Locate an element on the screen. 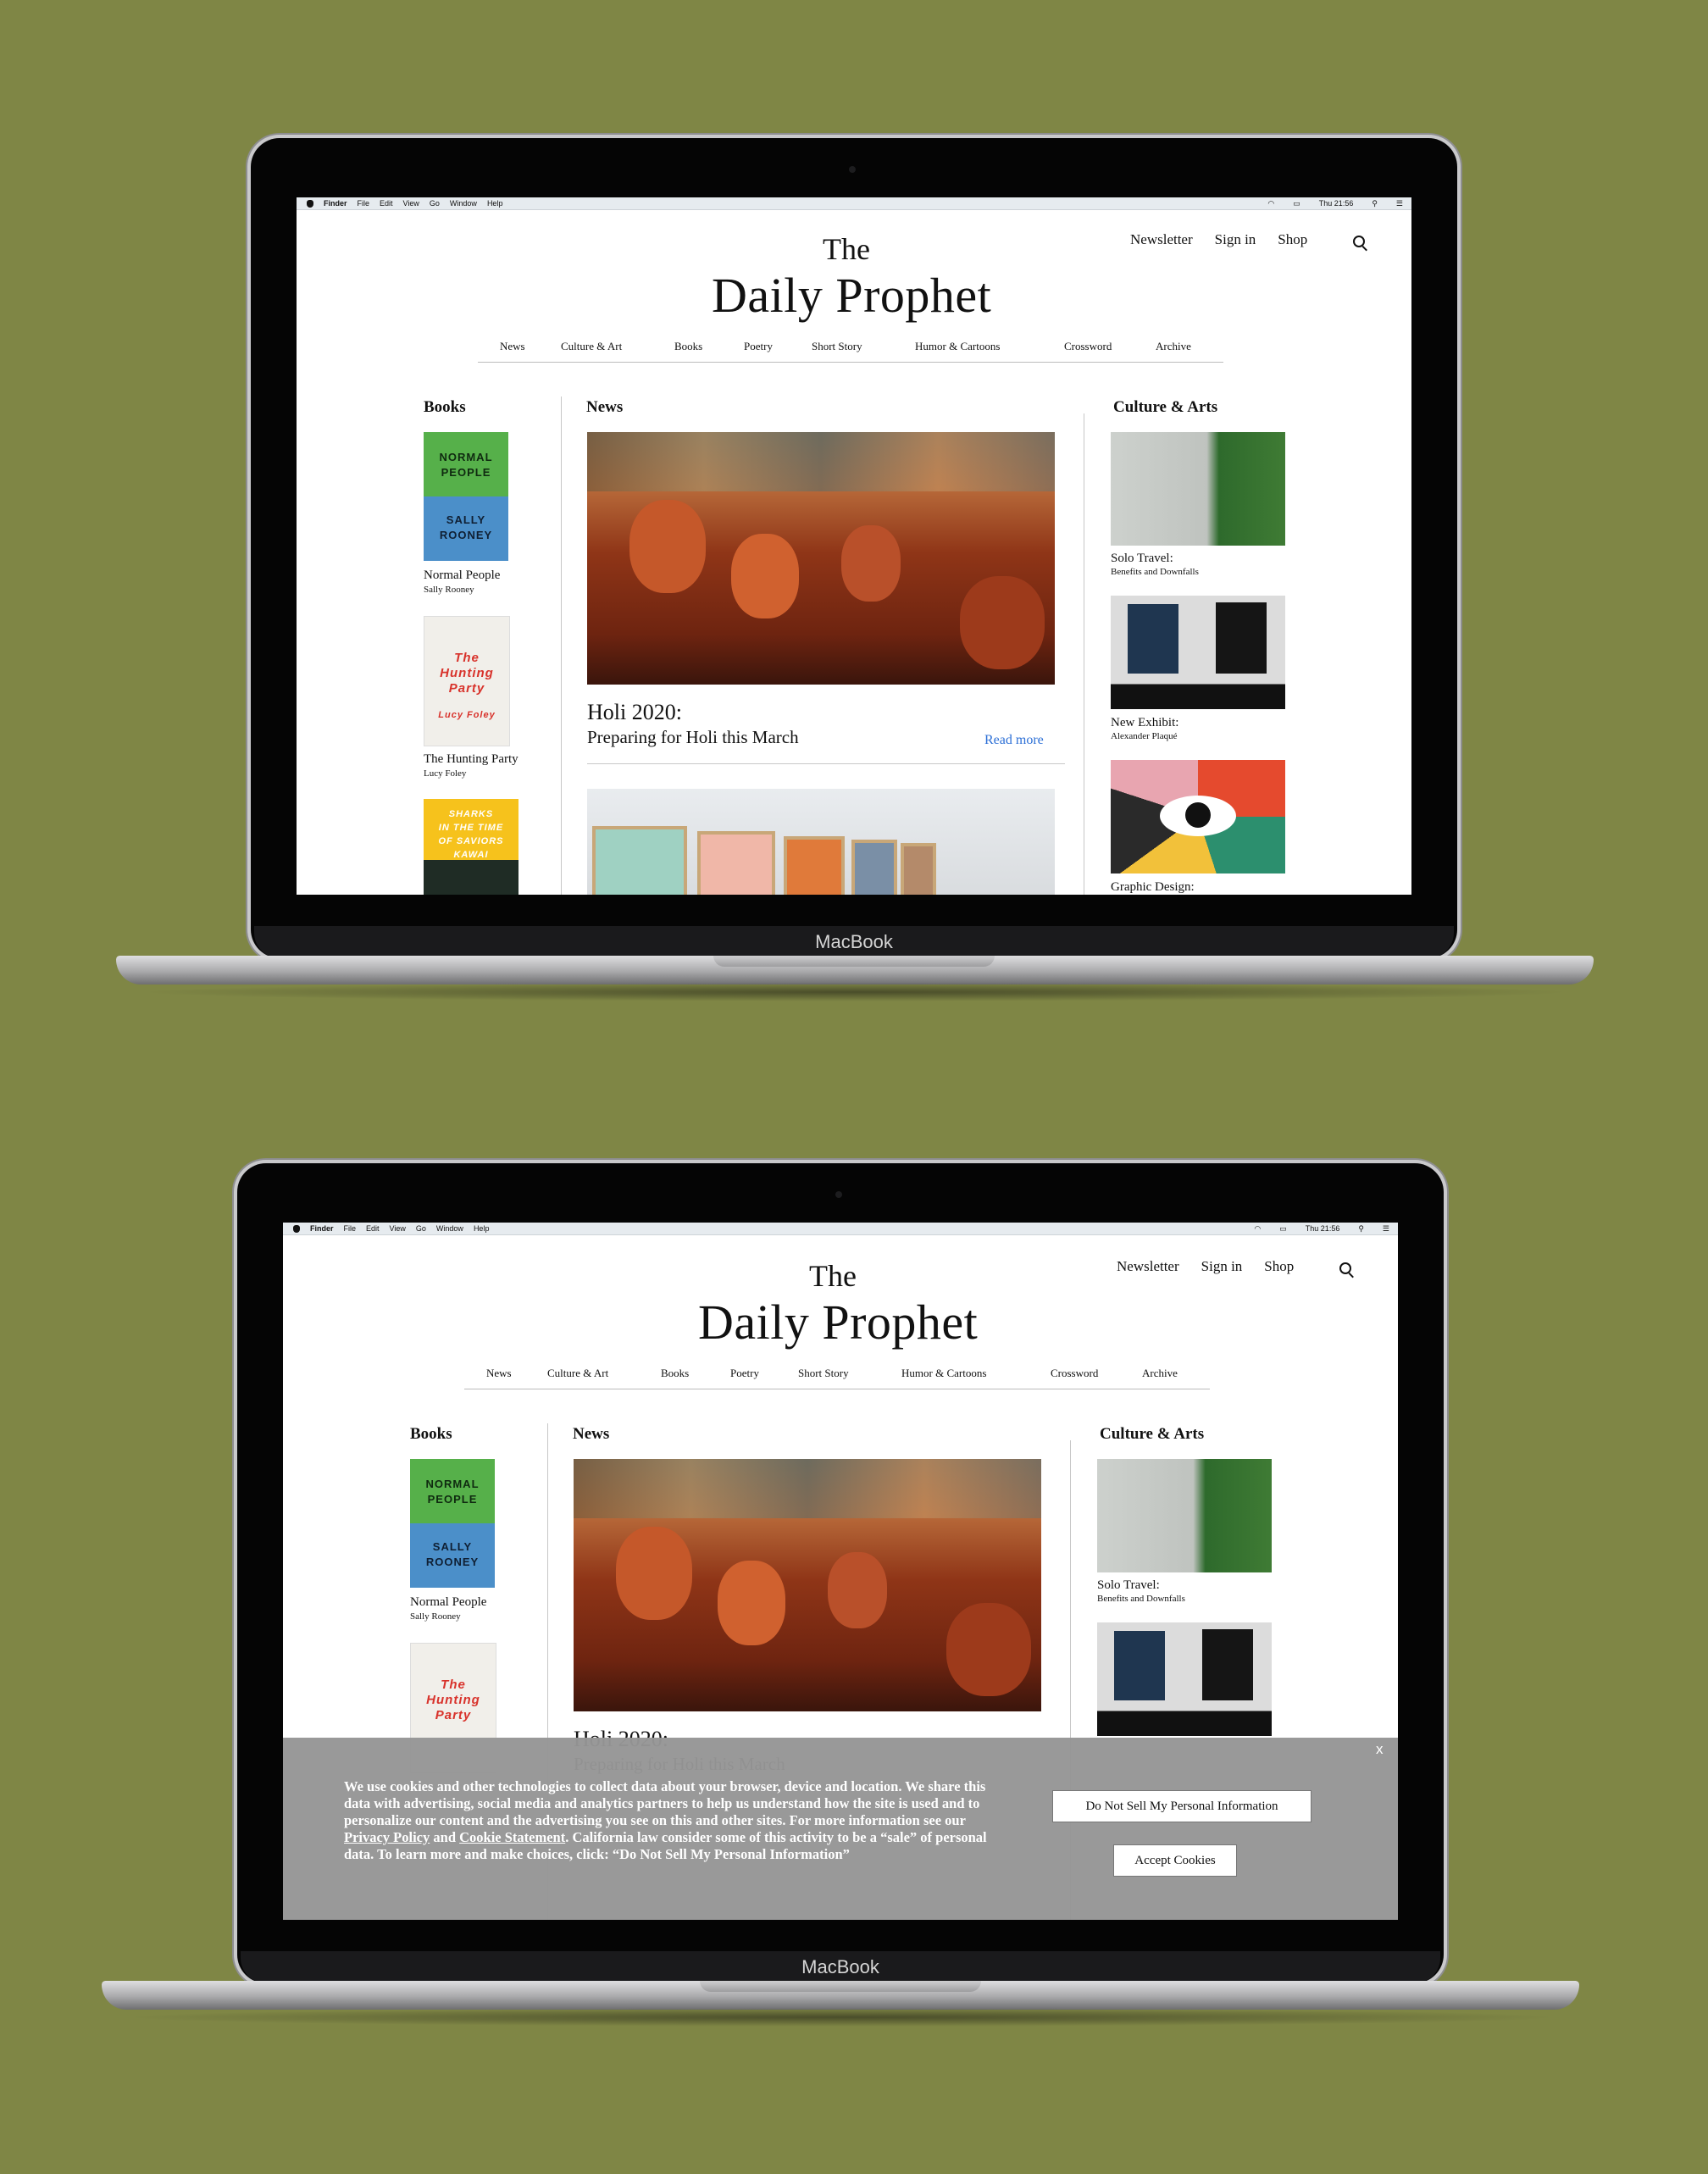 This screenshot has width=1708, height=2174. cookie-statement-link: Cookie Statement is located at coordinates (512, 1837).